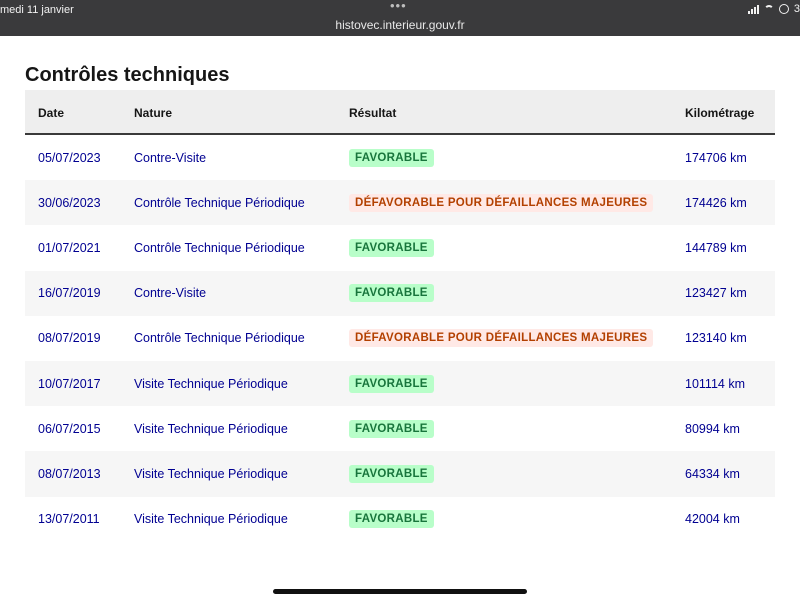 This screenshot has width=800, height=600. What do you see at coordinates (712, 428) in the screenshot?
I see `row-kilometrage: 80994 km` at bounding box center [712, 428].